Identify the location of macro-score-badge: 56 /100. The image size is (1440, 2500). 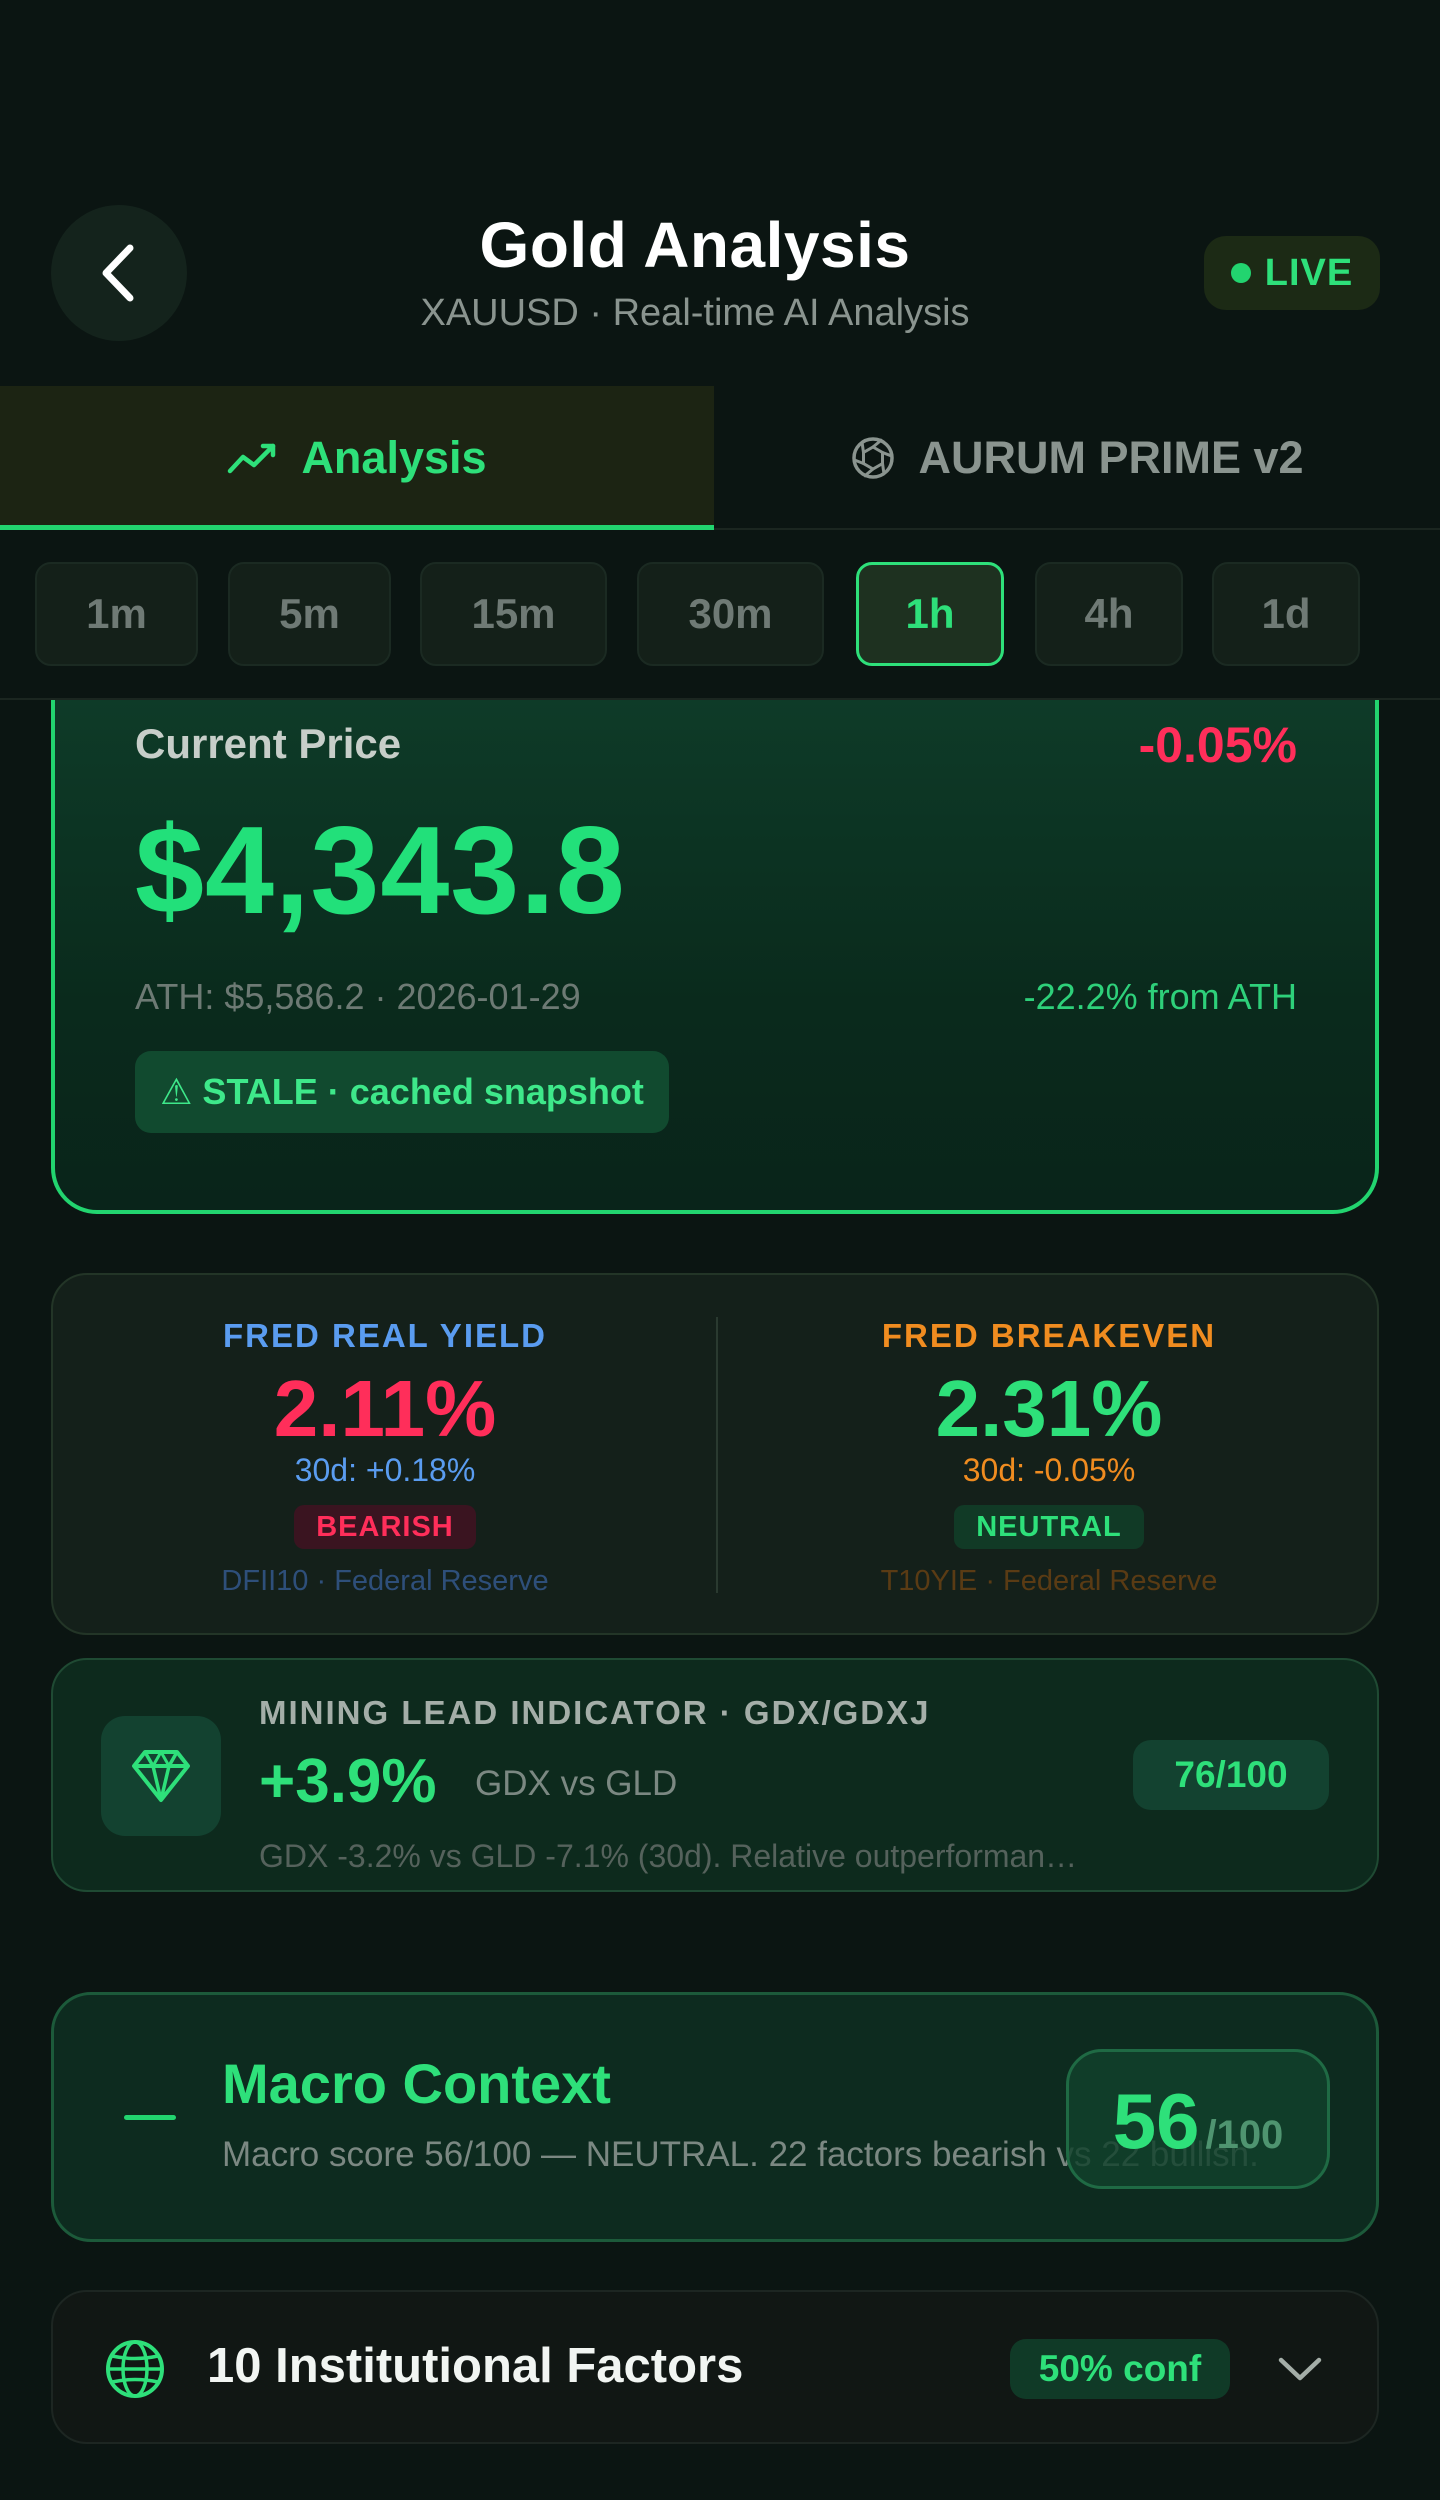
(1198, 2119).